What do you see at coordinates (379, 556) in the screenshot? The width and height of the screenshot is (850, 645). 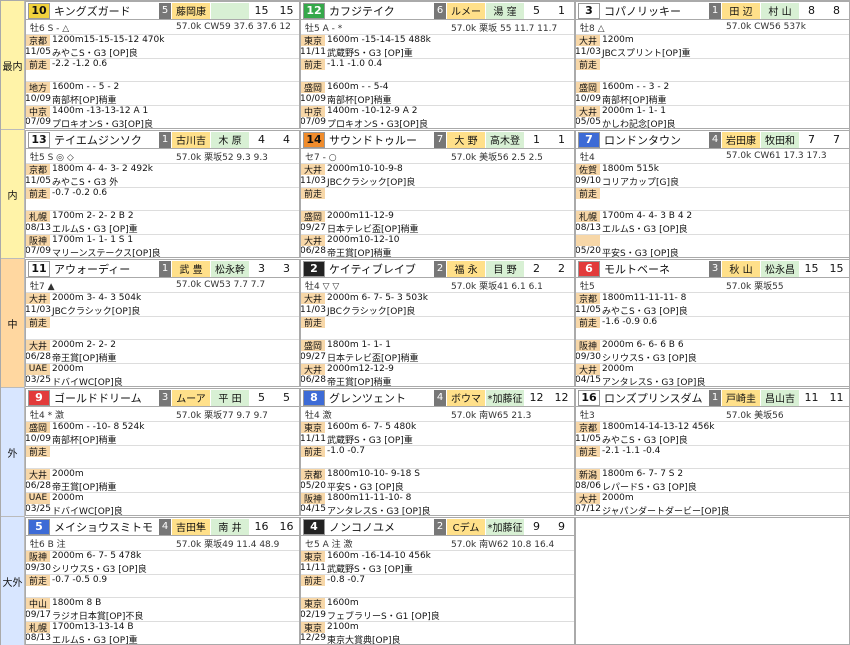 I see `race-line-1: 1600m -16-14-10 456k` at bounding box center [379, 556].